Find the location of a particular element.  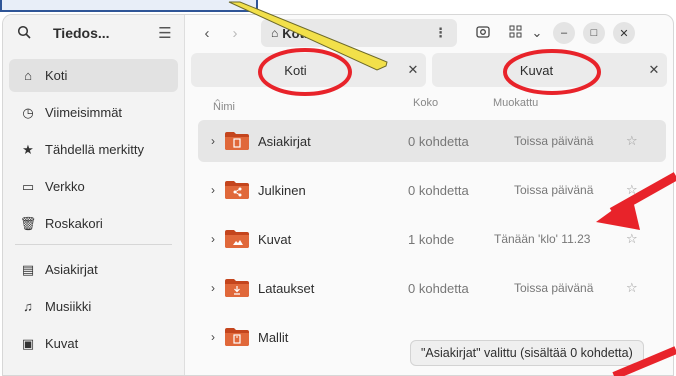

trash-icon: 🗑︎ is located at coordinates (28, 223).